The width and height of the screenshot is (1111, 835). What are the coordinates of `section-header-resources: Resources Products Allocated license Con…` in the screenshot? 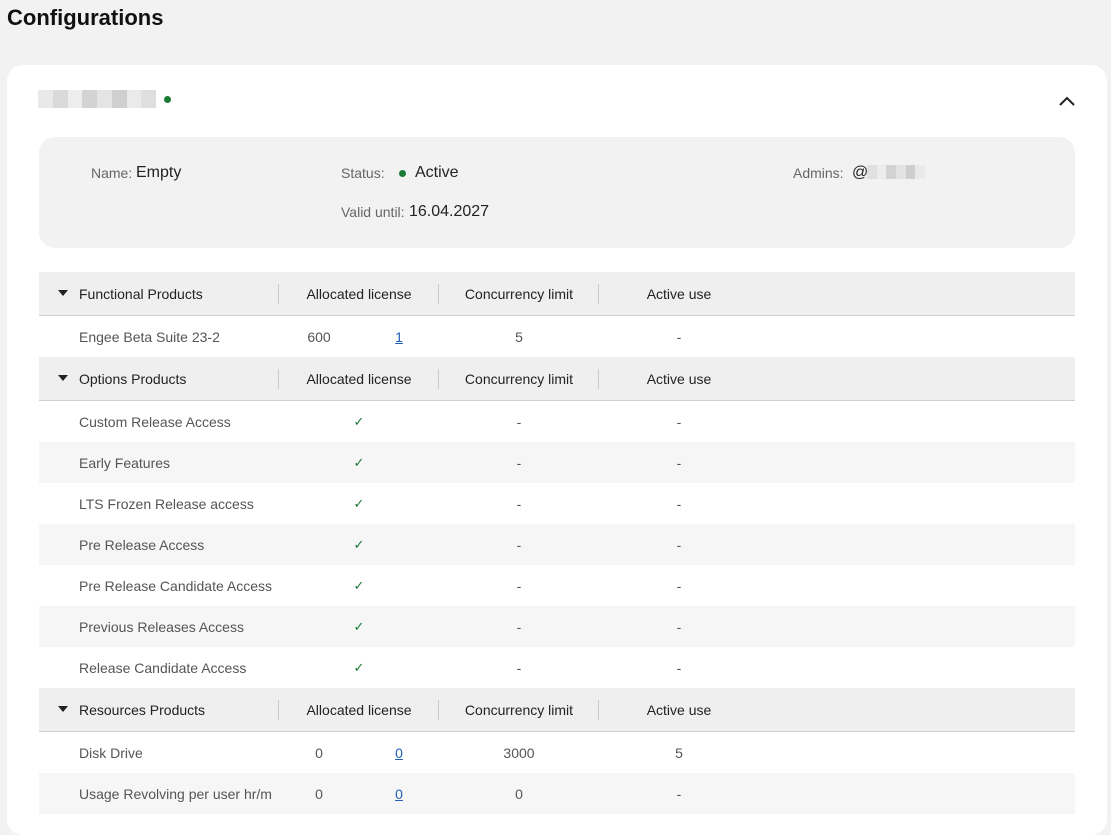 It's located at (557, 710).